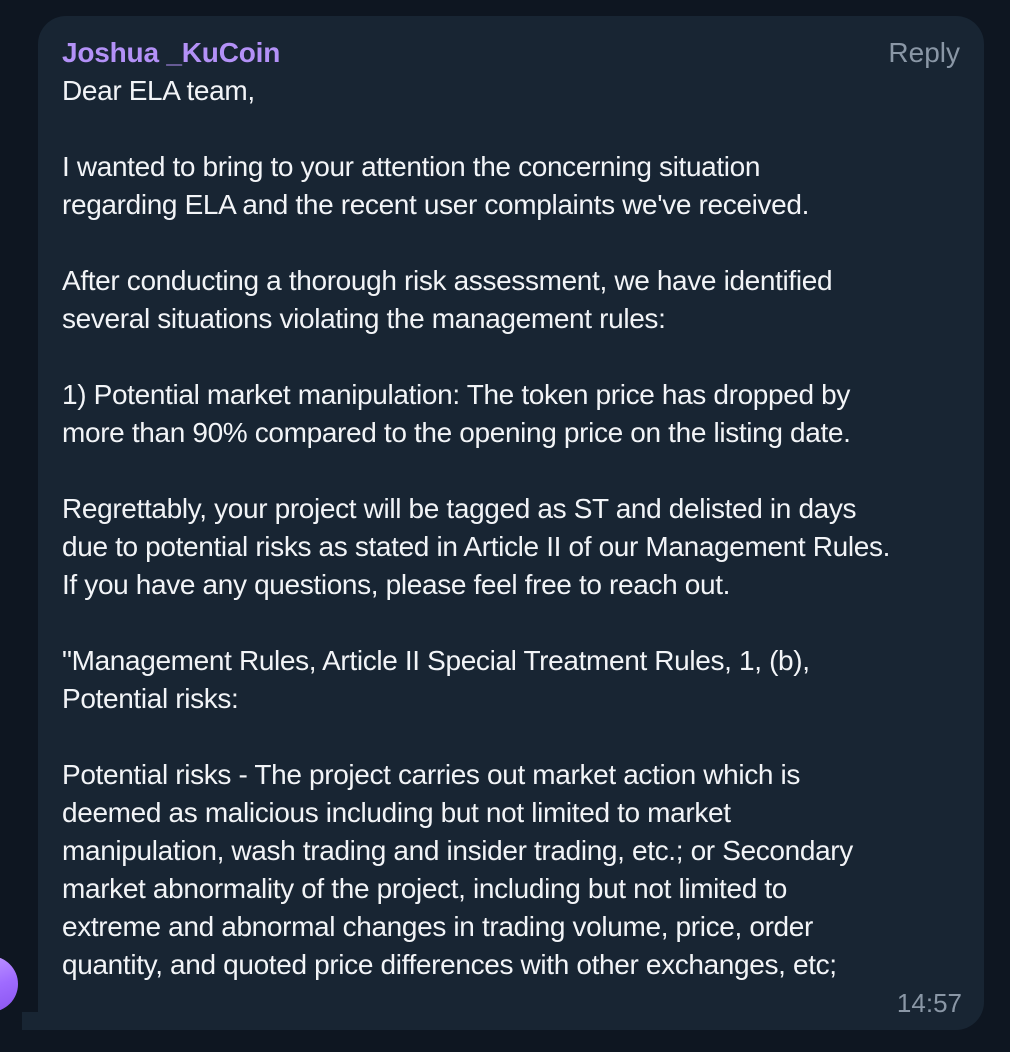 Image resolution: width=1010 pixels, height=1052 pixels. What do you see at coordinates (511, 53) in the screenshot?
I see `message-header: Joshua _KuCoin Reply` at bounding box center [511, 53].